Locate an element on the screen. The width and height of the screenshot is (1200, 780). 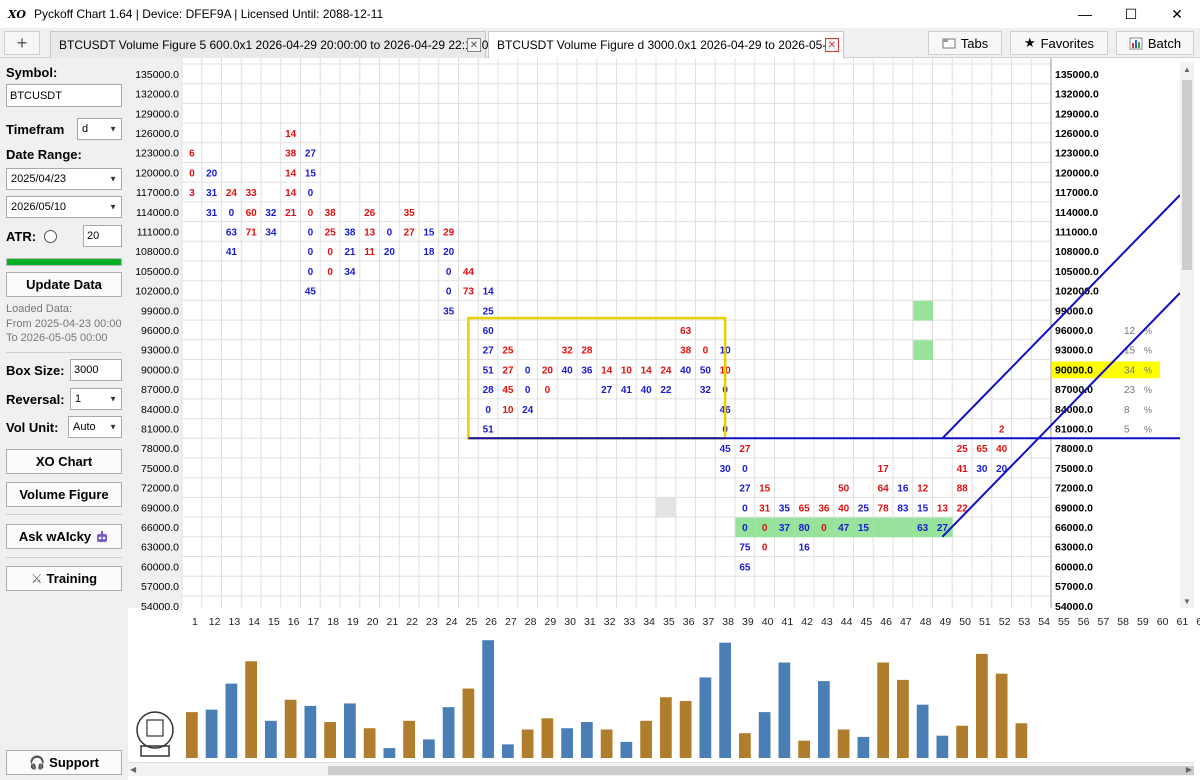
date-to-value: 2026/05/10 is located at coordinates (39, 207).